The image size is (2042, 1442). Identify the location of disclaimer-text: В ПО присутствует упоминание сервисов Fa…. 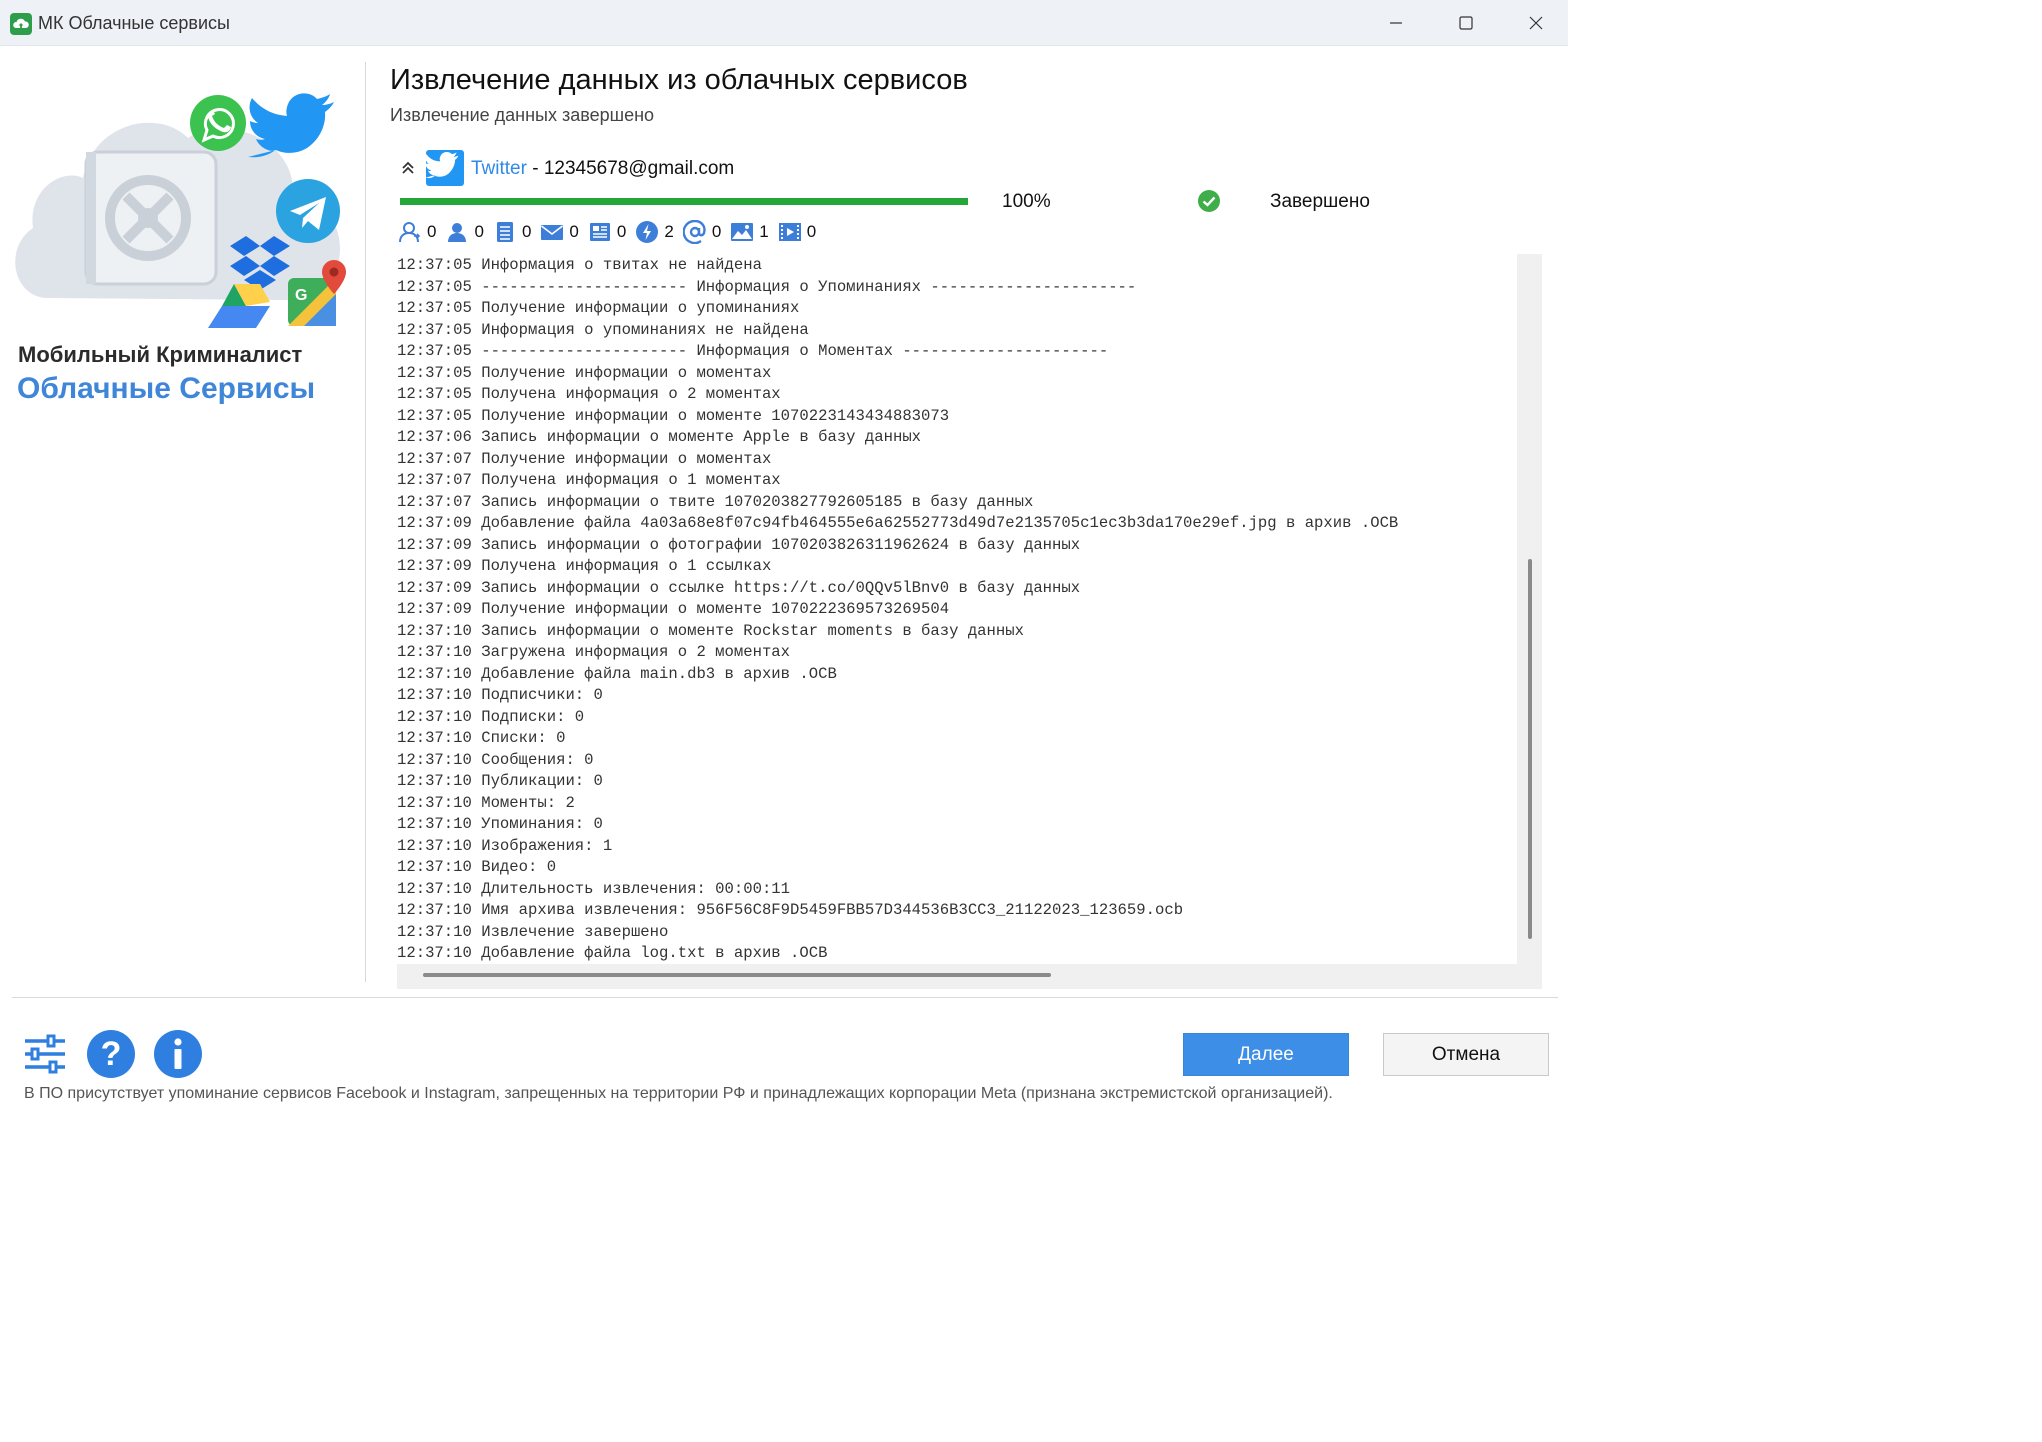
(678, 1093).